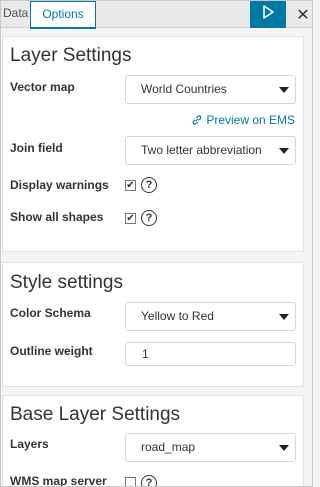 The height and width of the screenshot is (487, 320). I want to click on outline-weight-label: Outline weight, so click(51, 351).